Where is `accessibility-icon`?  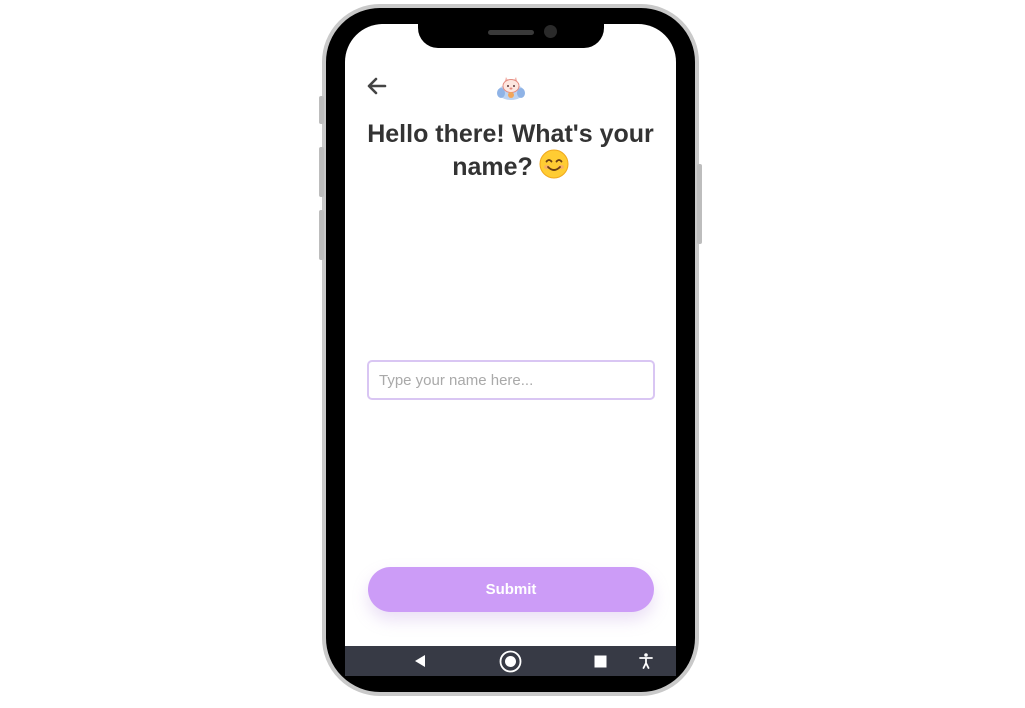
accessibility-icon is located at coordinates (646, 661).